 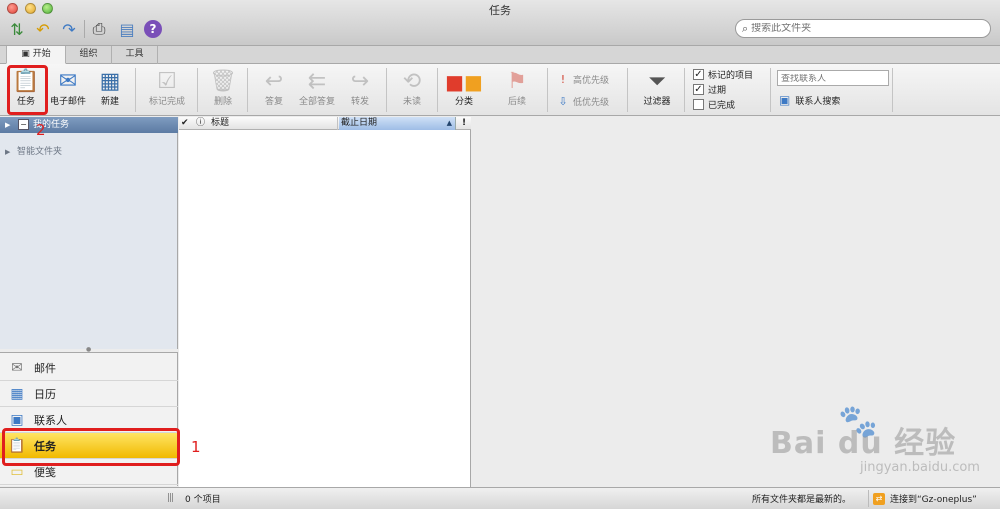 What do you see at coordinates (863, 443) in the screenshot?
I see `watermark-text: Bai du 经验` at bounding box center [863, 443].